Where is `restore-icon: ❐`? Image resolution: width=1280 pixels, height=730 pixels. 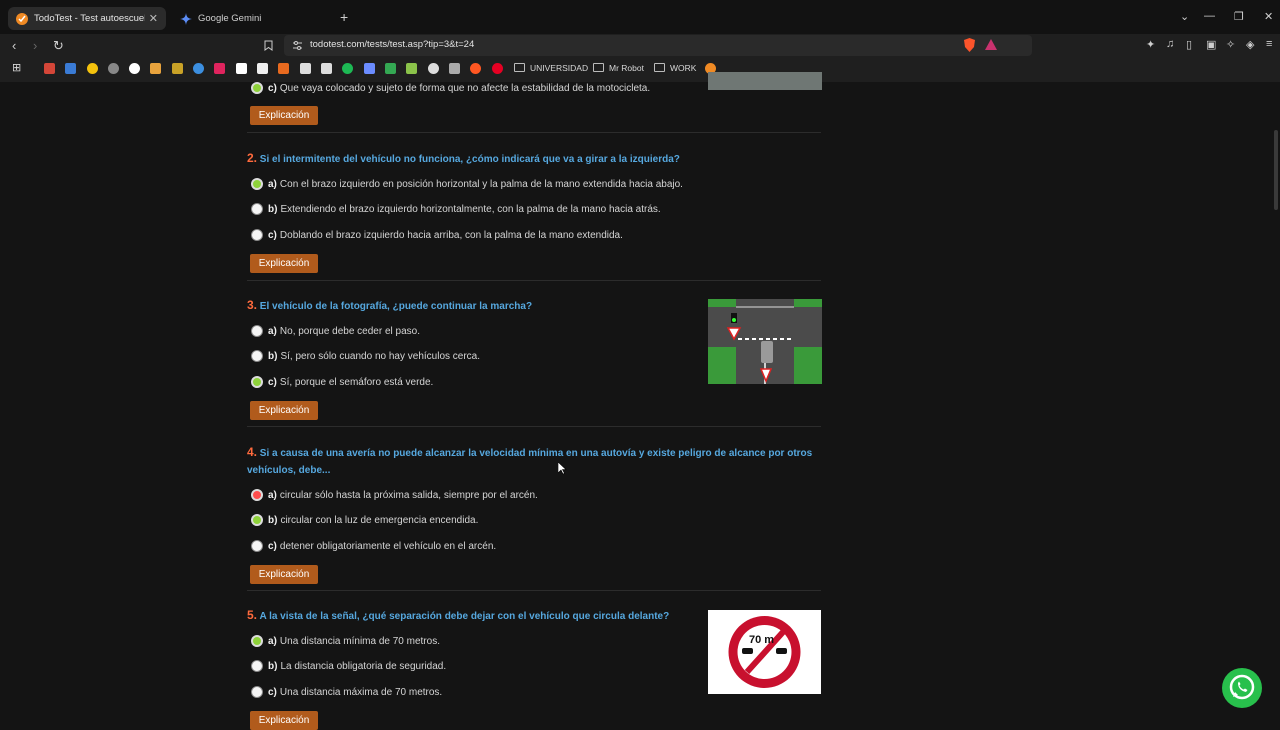
restore-icon: ❐ is located at coordinates (1239, 16).